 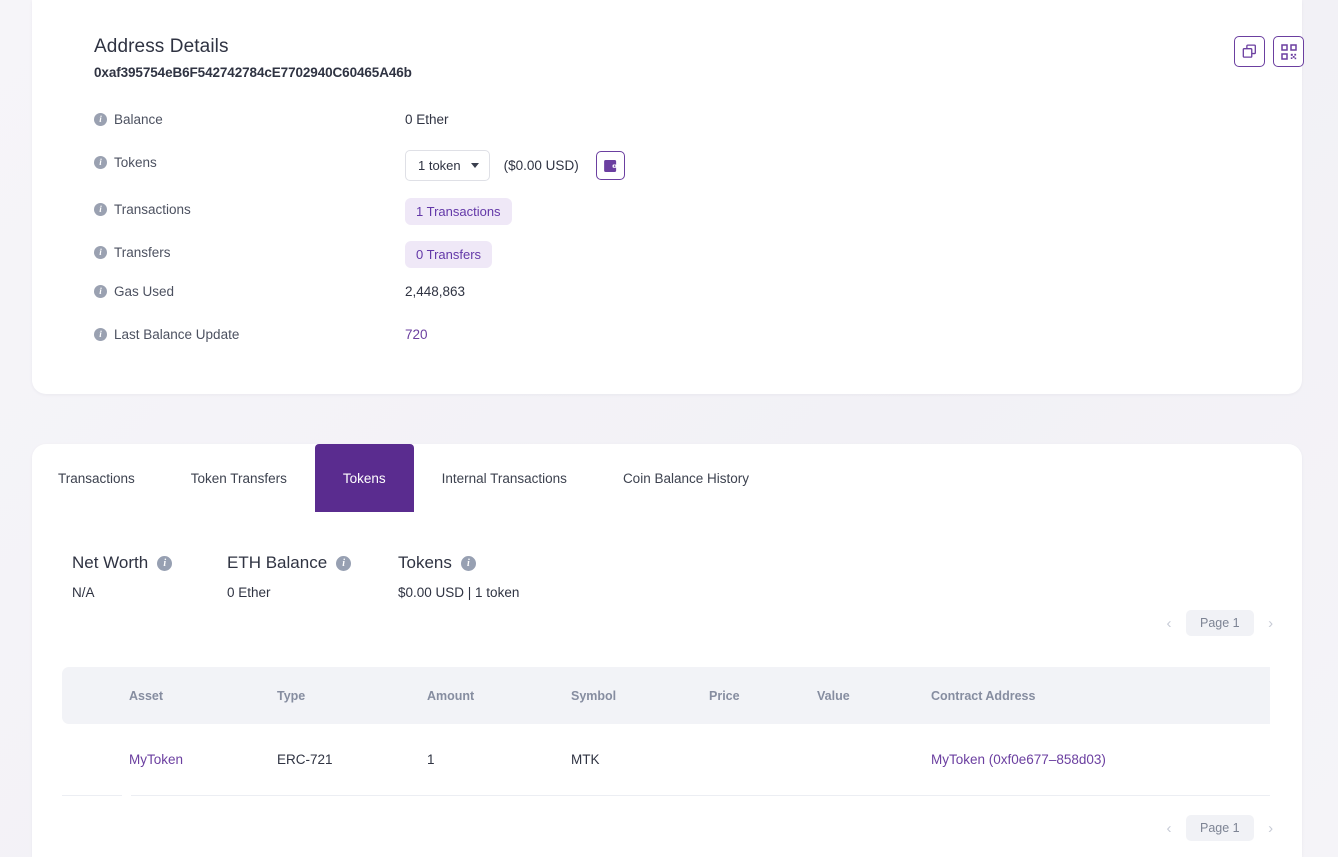 What do you see at coordinates (585, 759) in the screenshot?
I see `cell-symbol: MTK` at bounding box center [585, 759].